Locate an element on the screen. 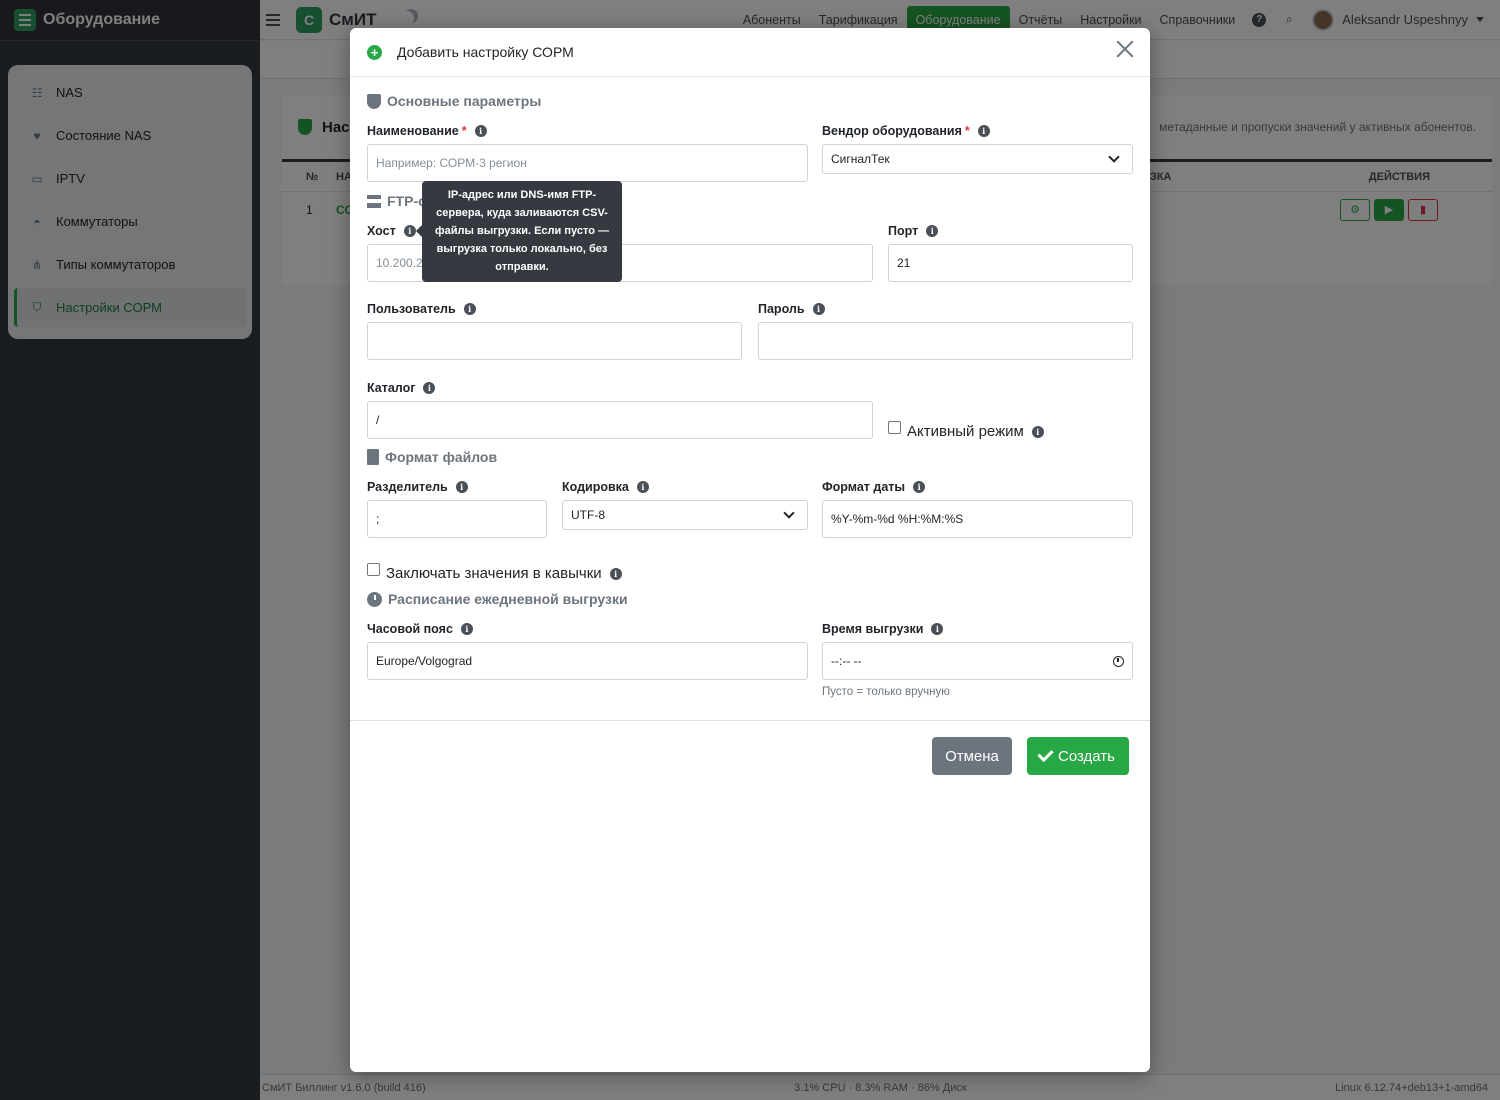 The width and height of the screenshot is (1500, 1100). user-label: Пользователь i is located at coordinates (421, 309).